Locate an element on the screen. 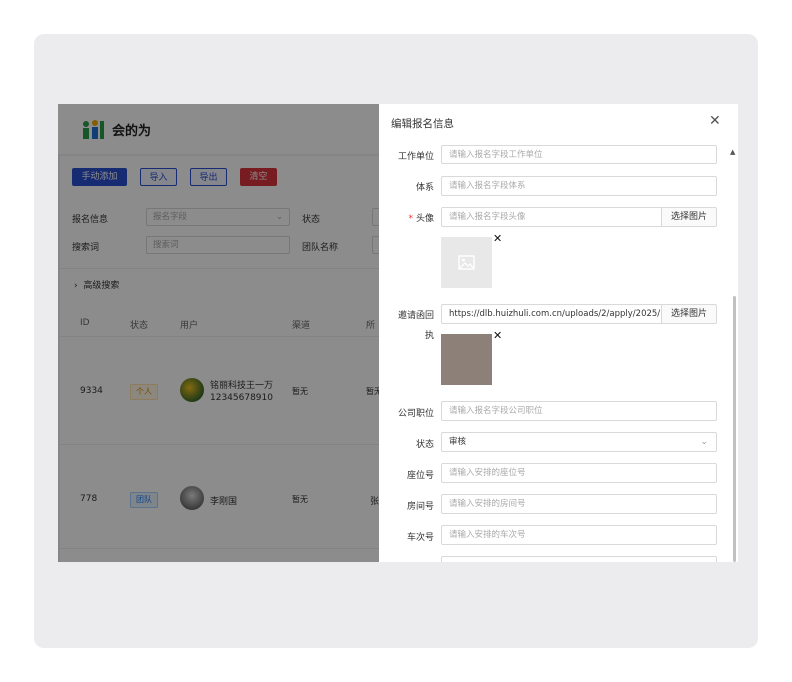 The height and width of the screenshot is (682, 792). system-input: 请输入报名字段体系 is located at coordinates (579, 186).